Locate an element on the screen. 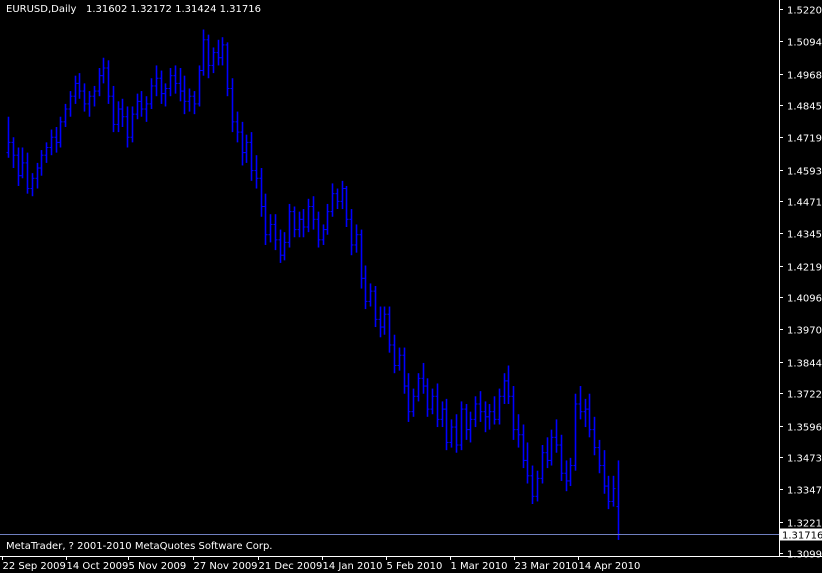 The image size is (822, 573). y-tick-label: 1.42190 is located at coordinates (804, 268).